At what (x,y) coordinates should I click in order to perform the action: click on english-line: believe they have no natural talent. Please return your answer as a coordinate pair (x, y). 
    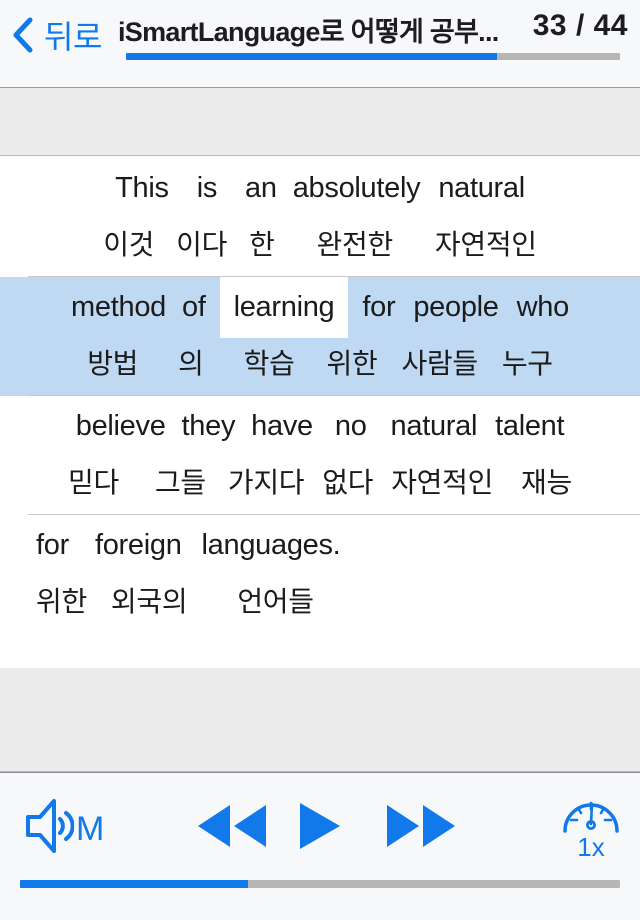
    Looking at the image, I should click on (320, 426).